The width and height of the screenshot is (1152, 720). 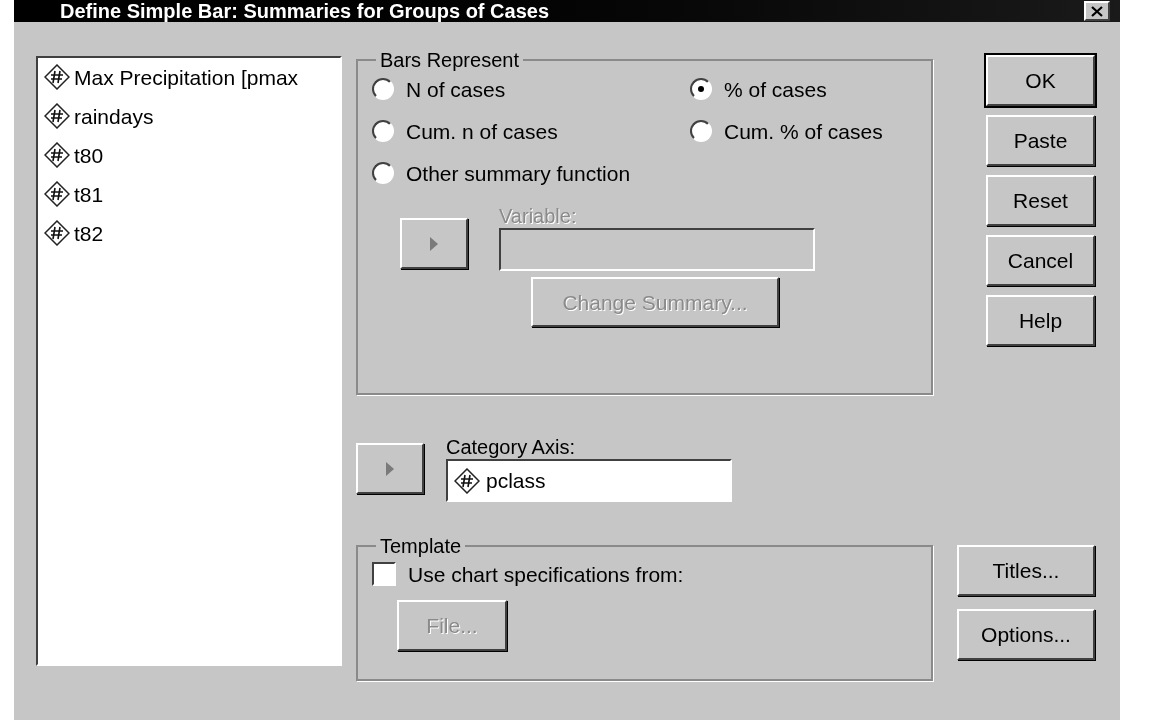 I want to click on dialog-button: Cancel, so click(x=1040, y=260).